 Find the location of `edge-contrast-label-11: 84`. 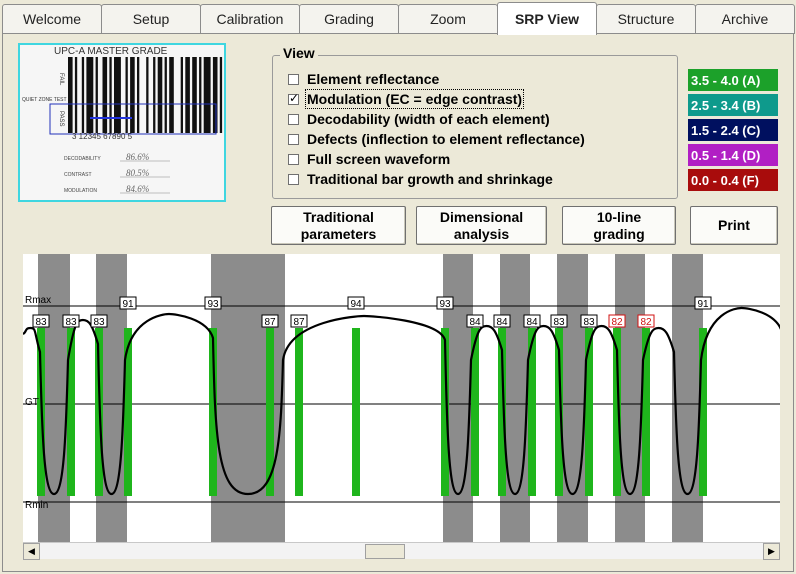

edge-contrast-label-11: 84 is located at coordinates (532, 322).